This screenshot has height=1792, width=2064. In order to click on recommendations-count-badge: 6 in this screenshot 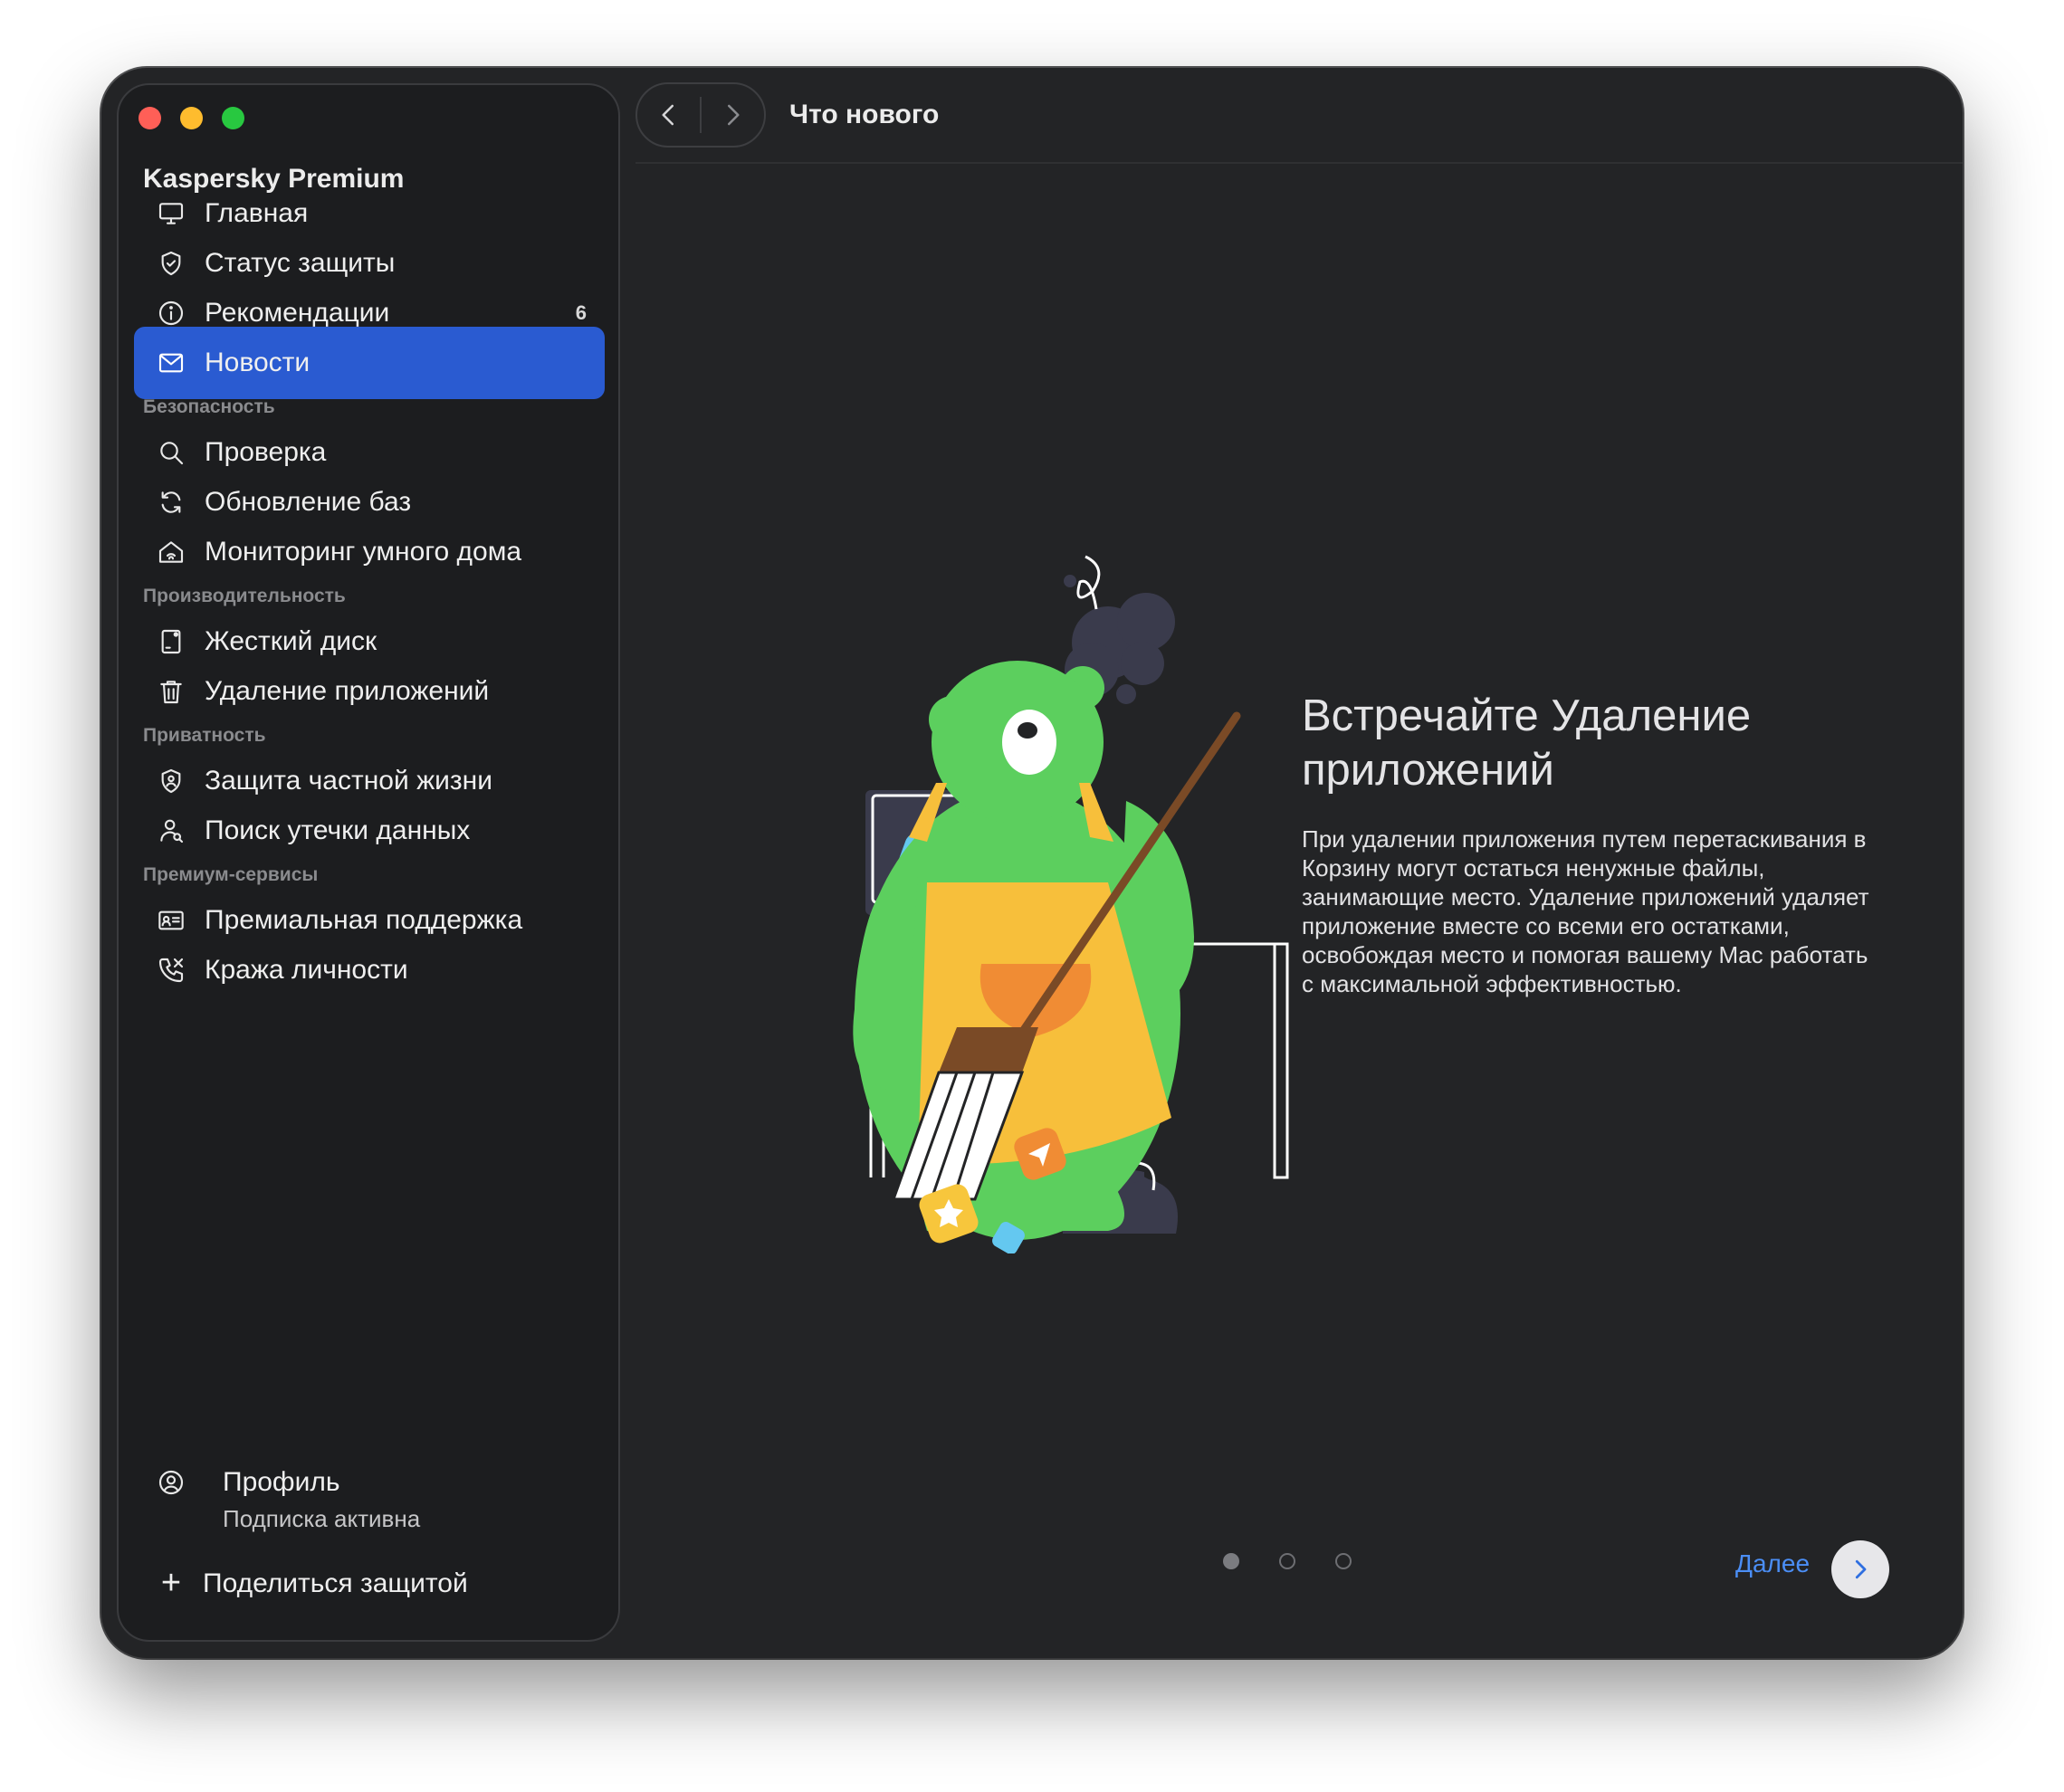, I will do `click(581, 312)`.